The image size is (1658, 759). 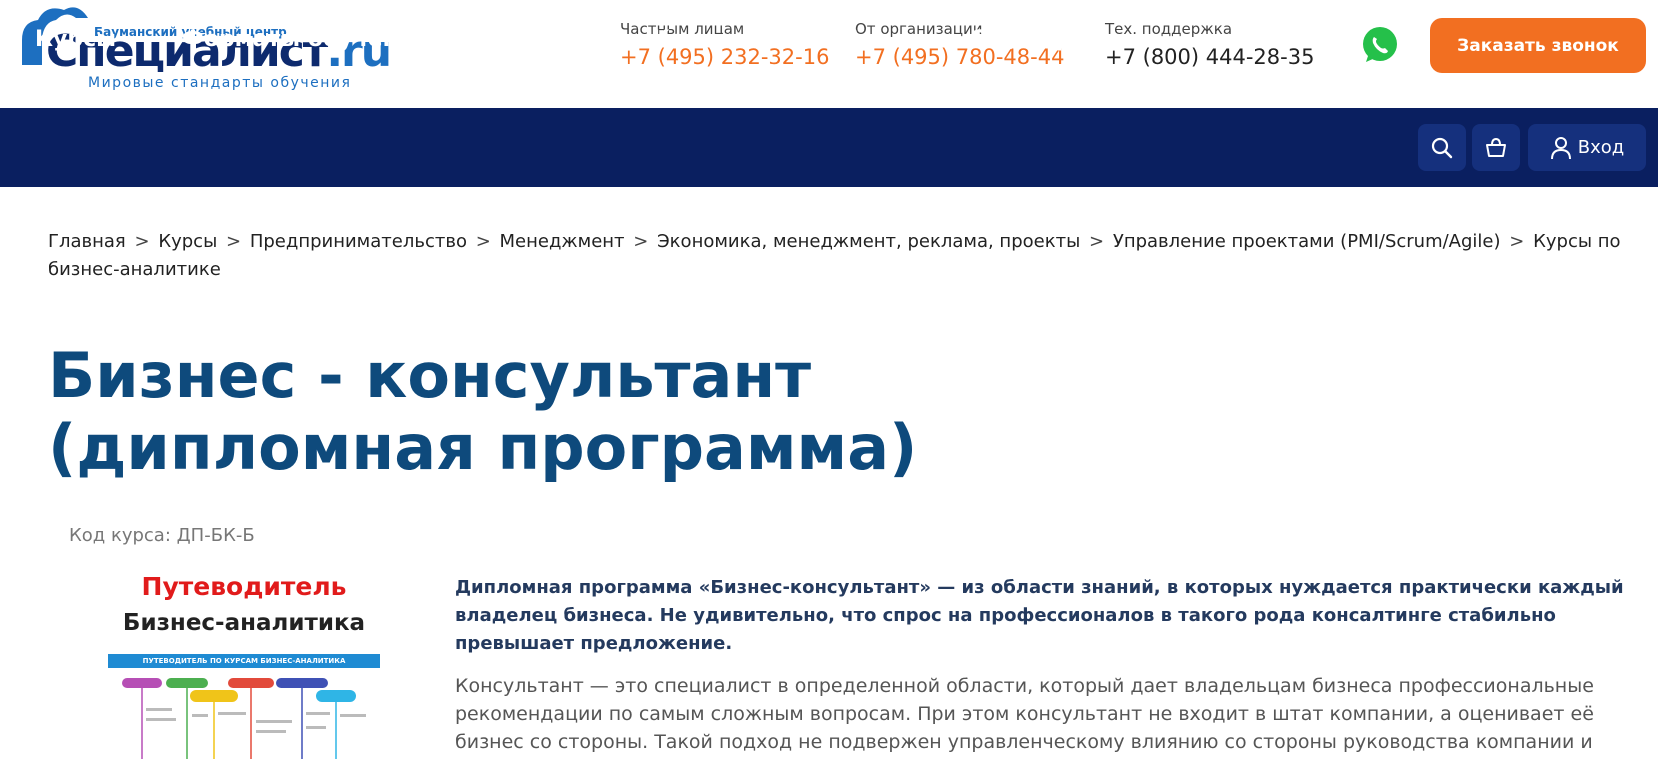 I want to click on nav-label: Курсы, so click(x=76, y=39).